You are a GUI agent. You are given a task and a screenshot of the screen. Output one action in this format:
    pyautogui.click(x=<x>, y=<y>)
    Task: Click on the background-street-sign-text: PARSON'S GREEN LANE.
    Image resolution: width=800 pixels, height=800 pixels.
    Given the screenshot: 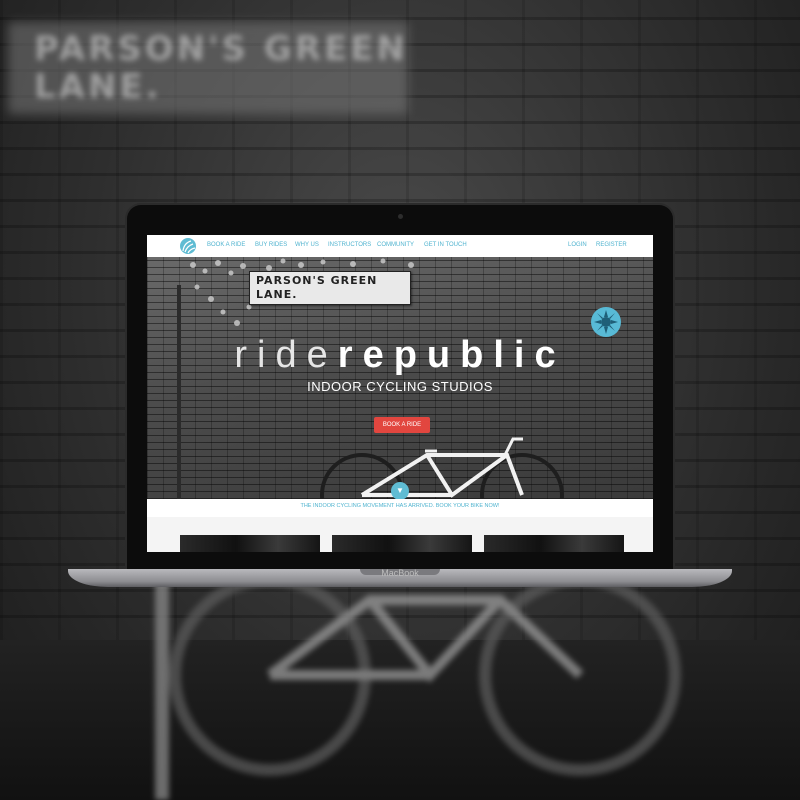 What is the action you would take?
    pyautogui.click(x=221, y=68)
    